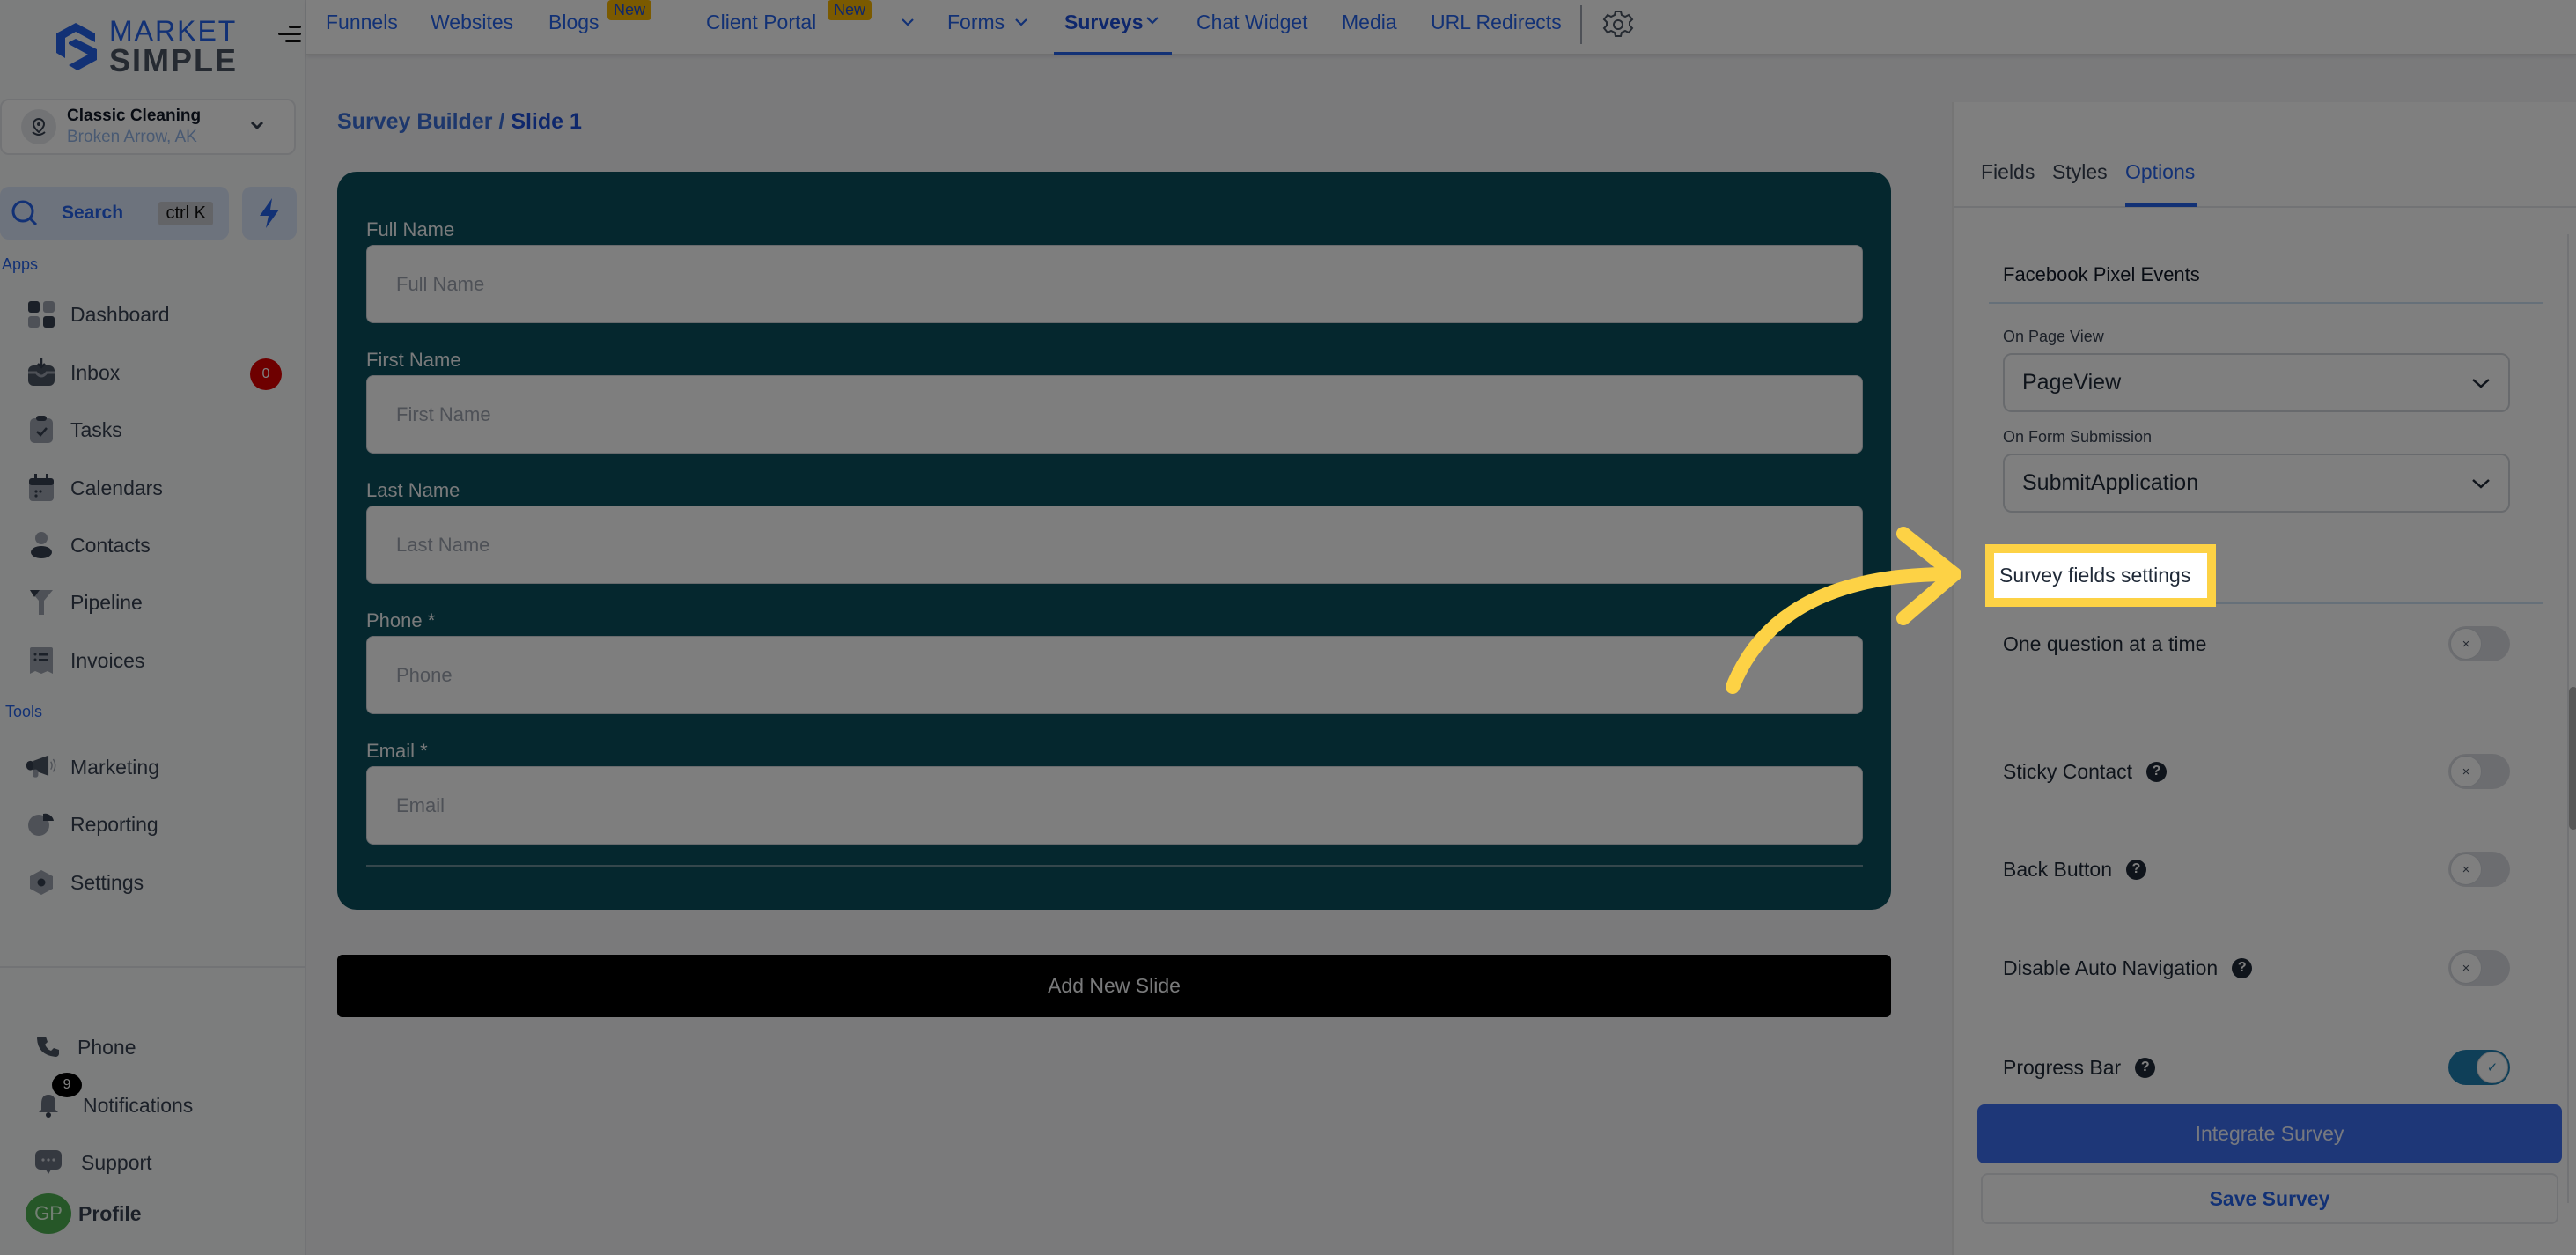 The width and height of the screenshot is (2576, 1255). Describe the element at coordinates (1115, 545) in the screenshot. I see `last-name-input: Last Name` at that location.